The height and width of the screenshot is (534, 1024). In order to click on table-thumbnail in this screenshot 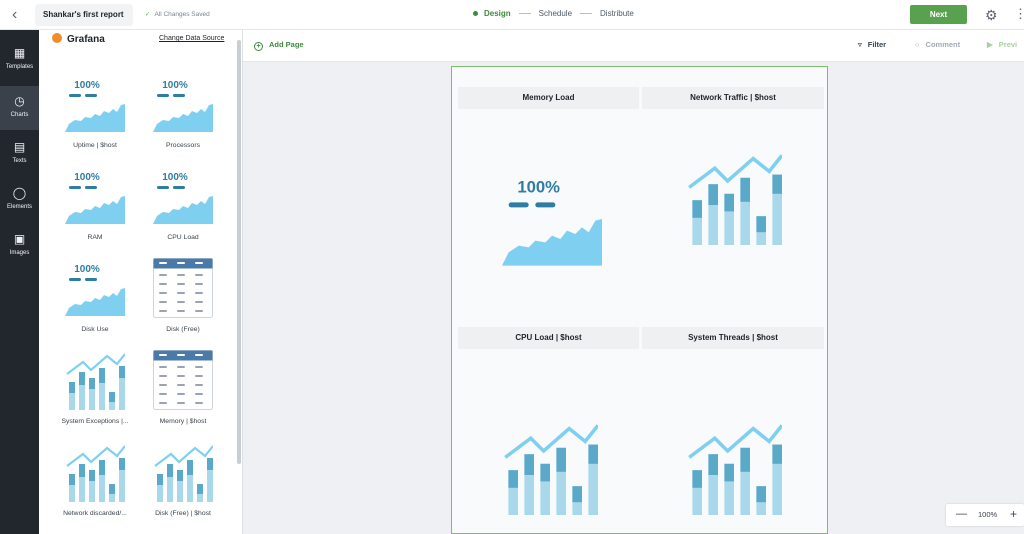, I will do `click(183, 288)`.